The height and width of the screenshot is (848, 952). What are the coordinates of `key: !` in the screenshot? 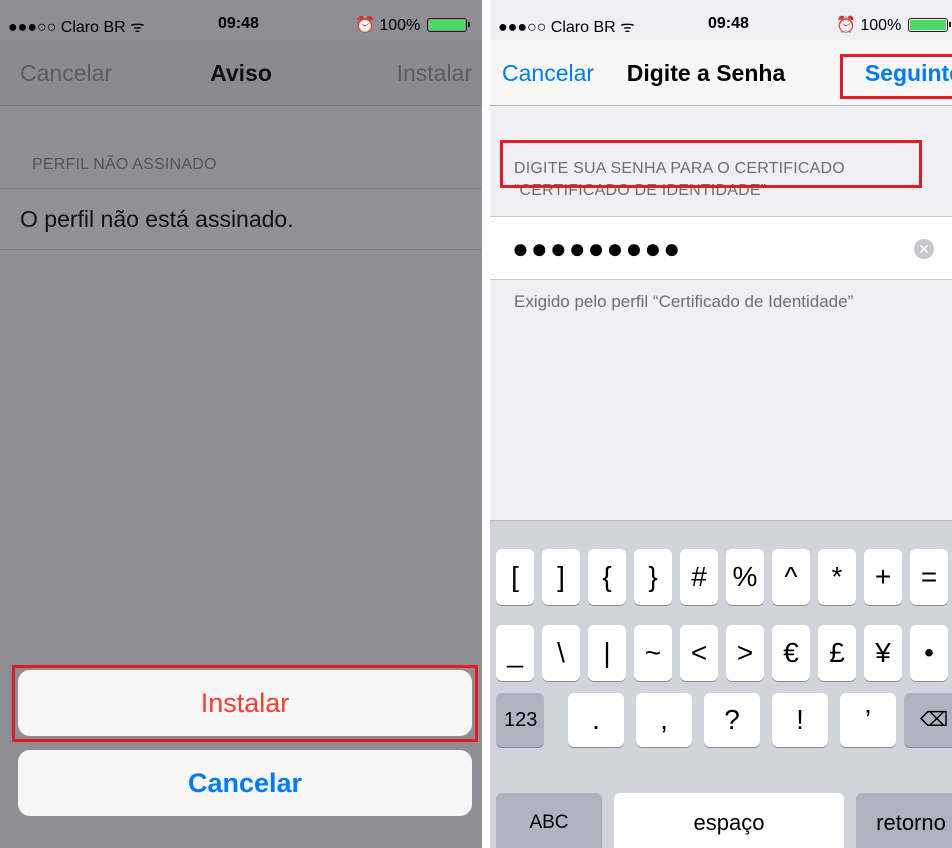 It's located at (800, 720).